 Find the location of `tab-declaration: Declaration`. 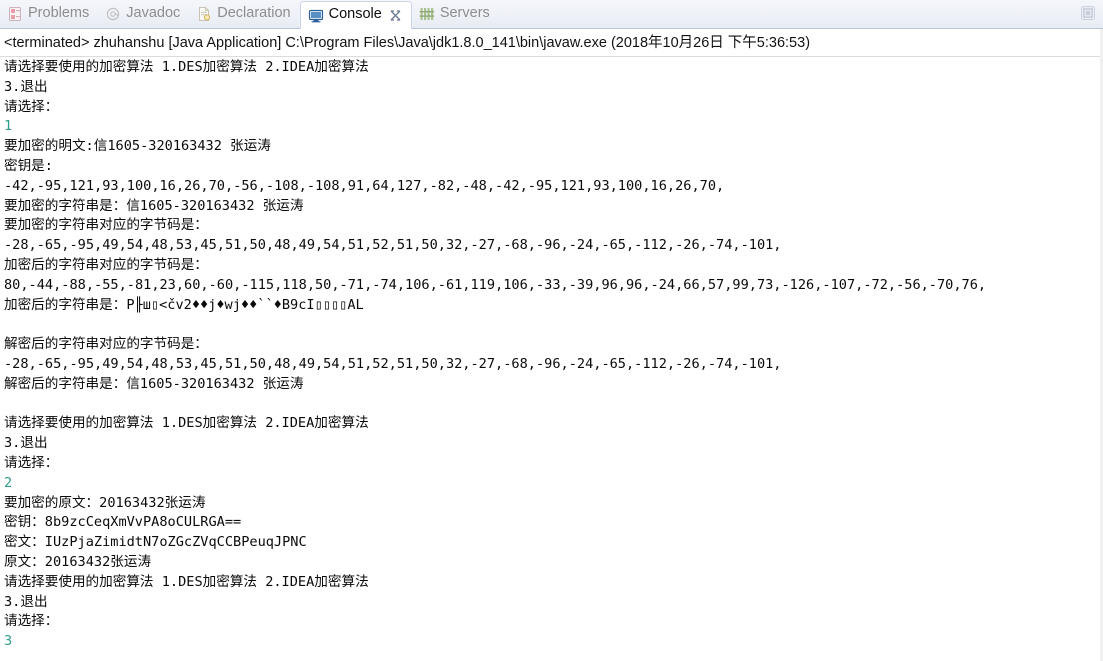

tab-declaration: Declaration is located at coordinates (244, 14).